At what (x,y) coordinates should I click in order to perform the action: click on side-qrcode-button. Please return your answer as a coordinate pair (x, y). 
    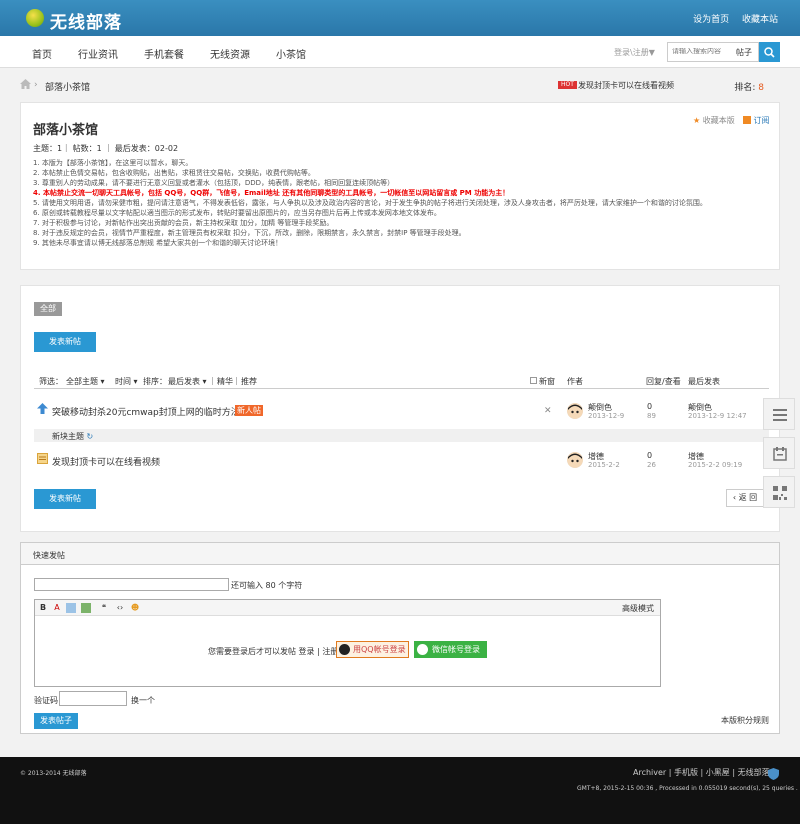
    Looking at the image, I should click on (779, 492).